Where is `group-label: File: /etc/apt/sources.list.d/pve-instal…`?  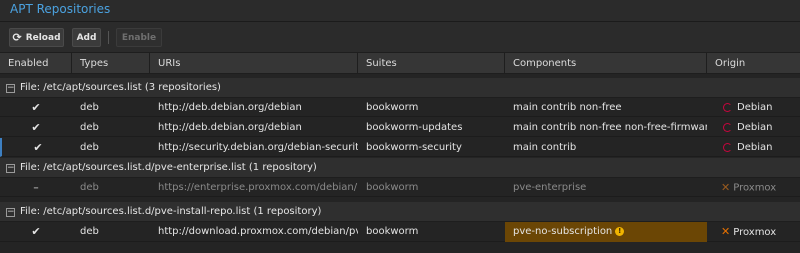 group-label: File: /etc/apt/sources.list.d/pve-instal… is located at coordinates (171, 211).